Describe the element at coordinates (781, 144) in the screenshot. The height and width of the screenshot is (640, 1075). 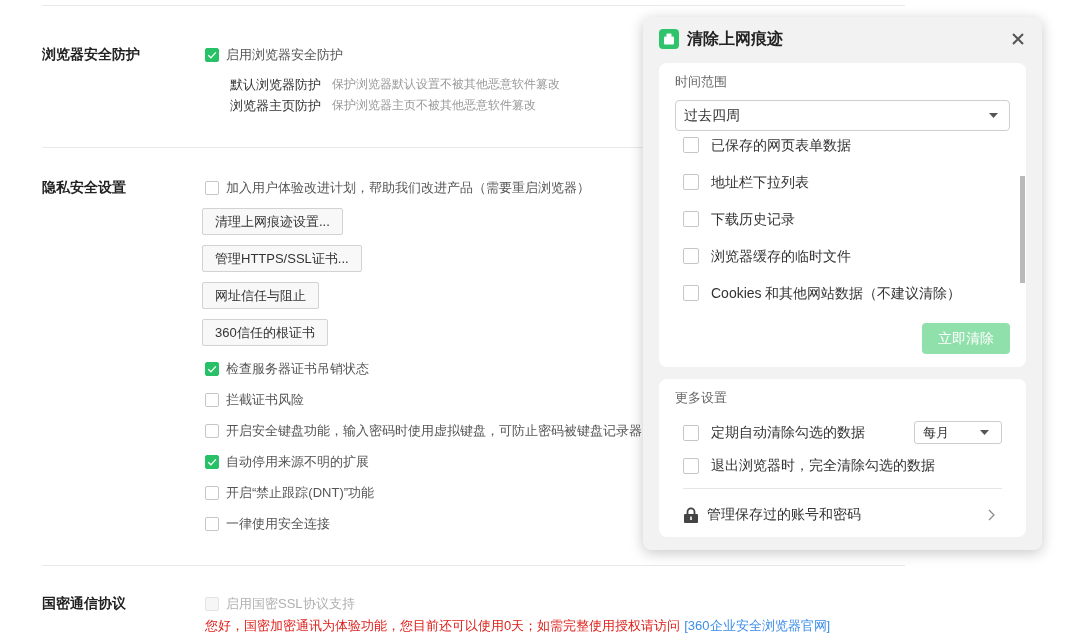
I see `option-label: 已保存的网页表单数据` at that location.